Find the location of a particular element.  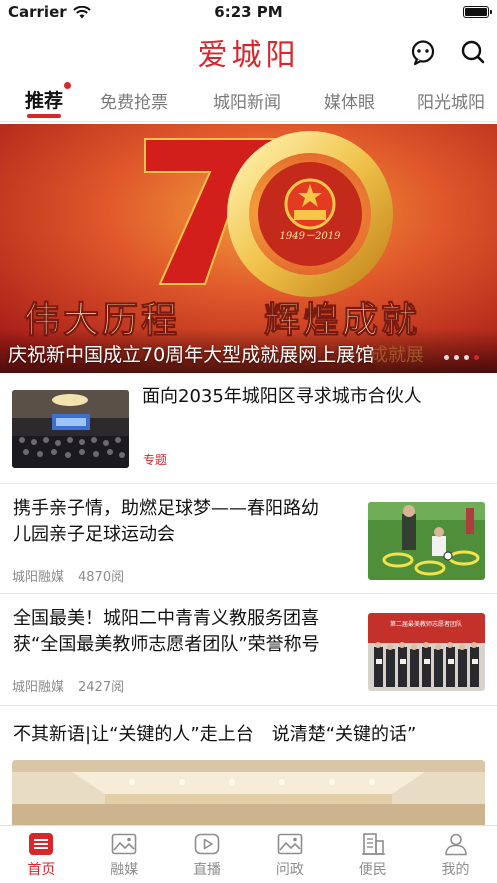

tabbar-item-services: 便民 is located at coordinates (372, 854).